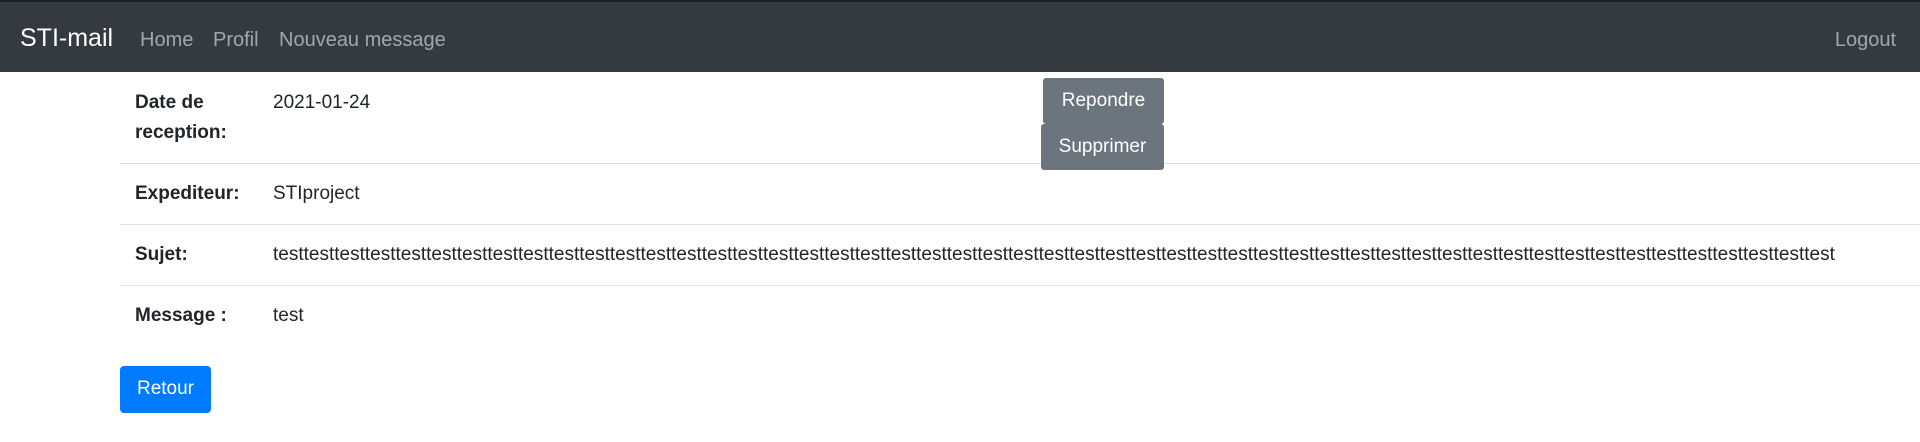  Describe the element at coordinates (288, 315) in the screenshot. I see `message-body-value: test` at that location.